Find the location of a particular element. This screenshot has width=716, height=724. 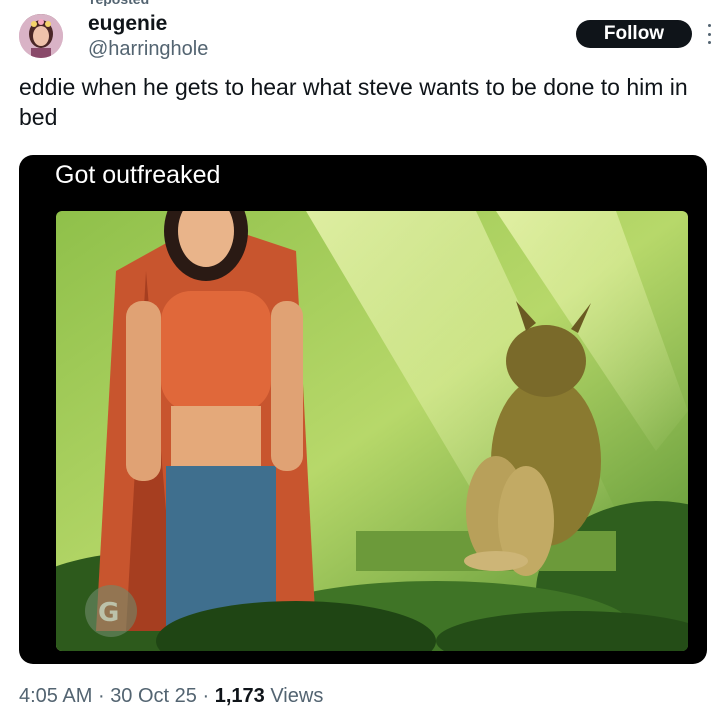

media-caption: Got outfreaked is located at coordinates (138, 175).